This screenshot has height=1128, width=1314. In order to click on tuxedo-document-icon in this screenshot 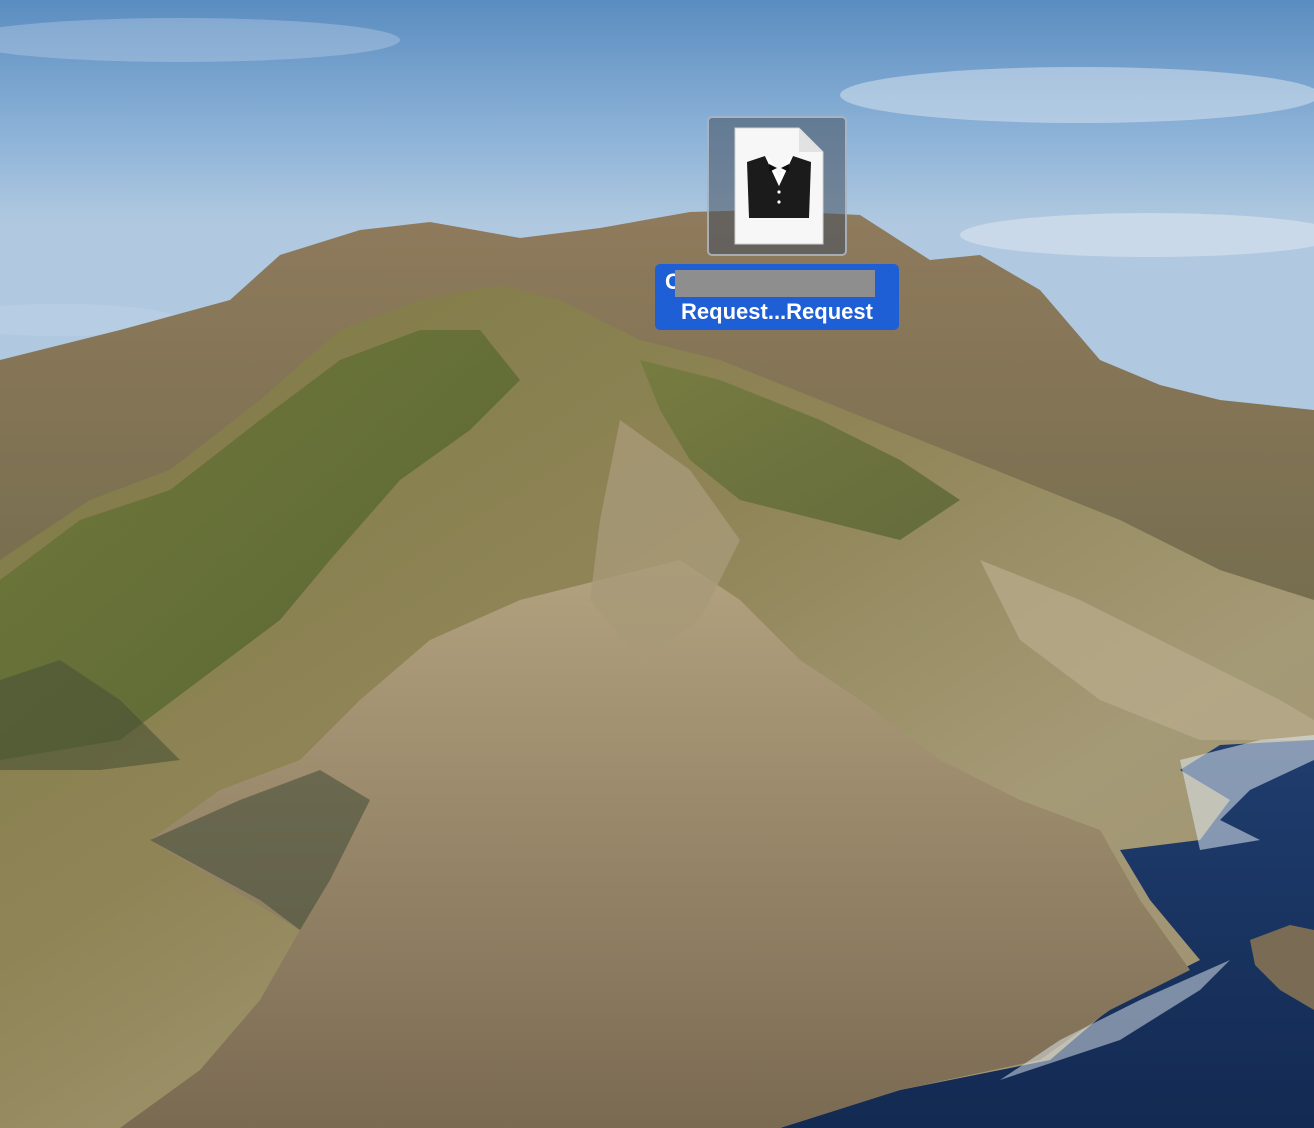, I will do `click(779, 186)`.